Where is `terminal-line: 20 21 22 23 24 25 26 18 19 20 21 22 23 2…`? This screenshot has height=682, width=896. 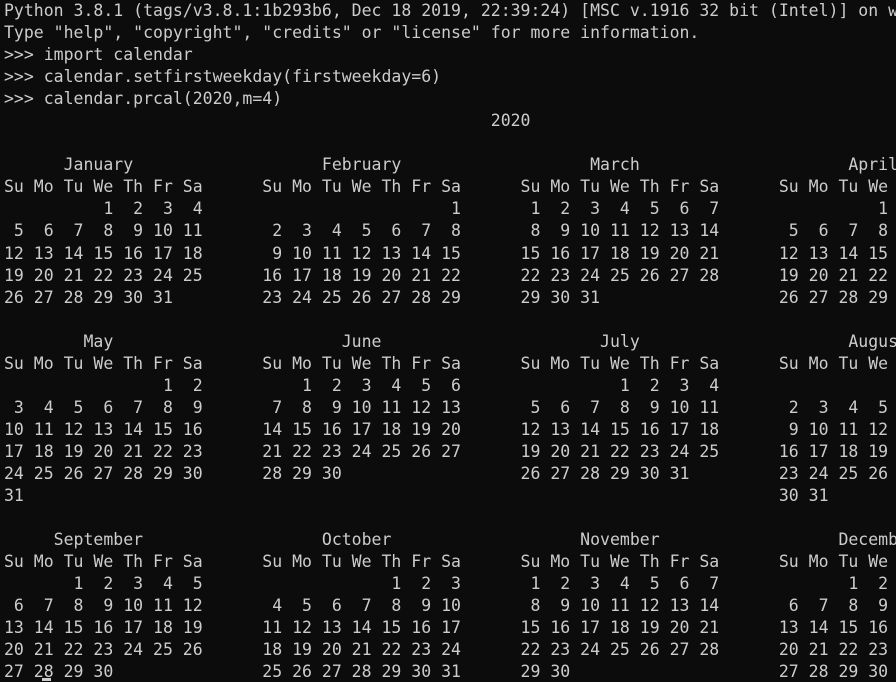 terminal-line: 20 21 22 23 24 25 26 18 19 20 21 22 23 2… is located at coordinates (450, 650).